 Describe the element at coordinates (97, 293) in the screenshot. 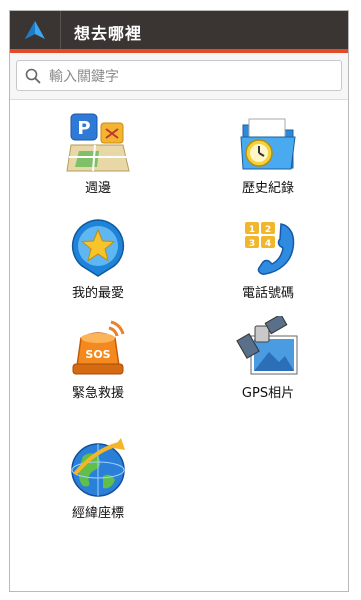

I see `menu-item-label: 我的最愛` at that location.